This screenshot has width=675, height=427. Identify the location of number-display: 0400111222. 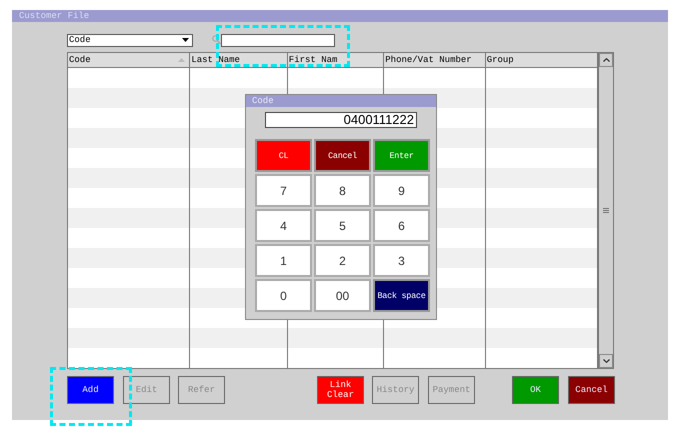
(341, 120).